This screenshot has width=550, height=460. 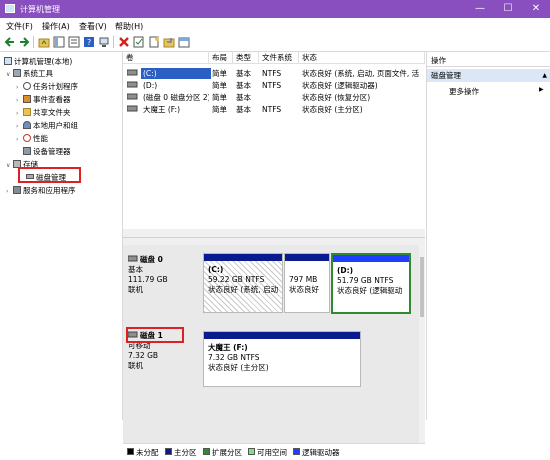 I want to click on partition-c: (C:) 59.22 GB NTFS 状态良好 (系统, 启动, so click(x=243, y=283).